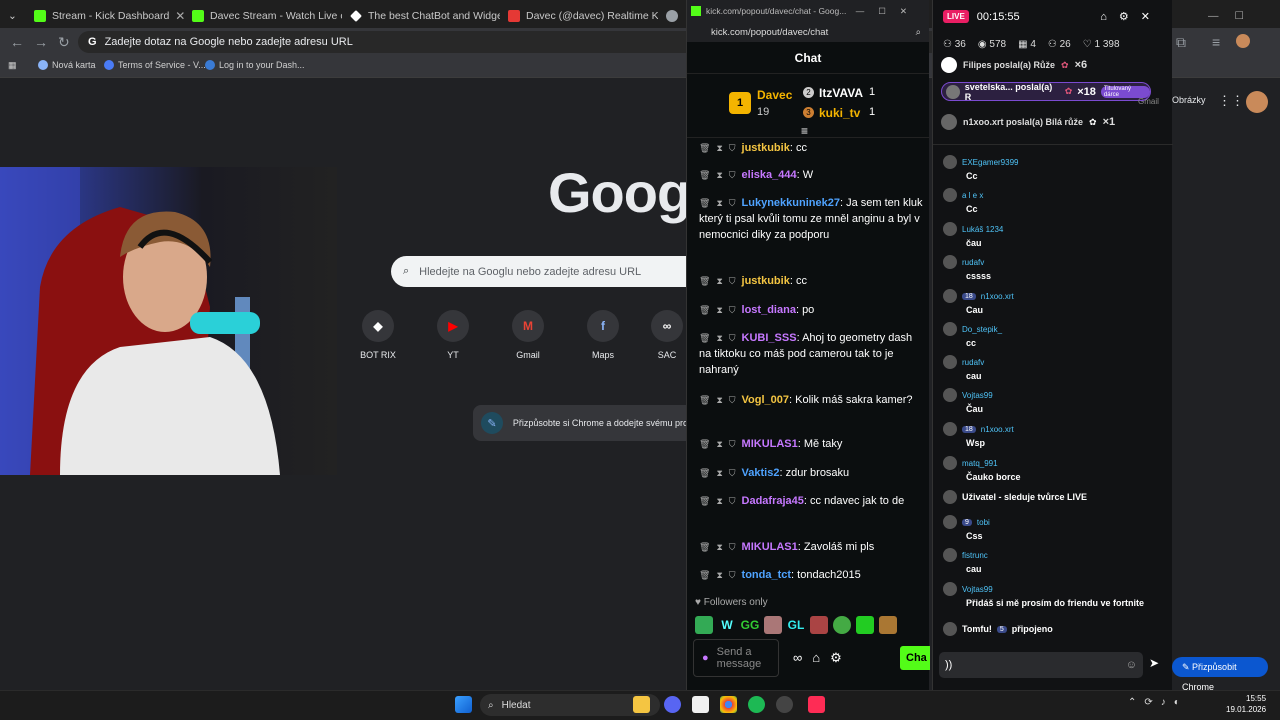 The width and height of the screenshot is (1280, 720). Describe the element at coordinates (1158, 702) in the screenshot. I see `system-tray: ⌃⟳♪◐` at that location.